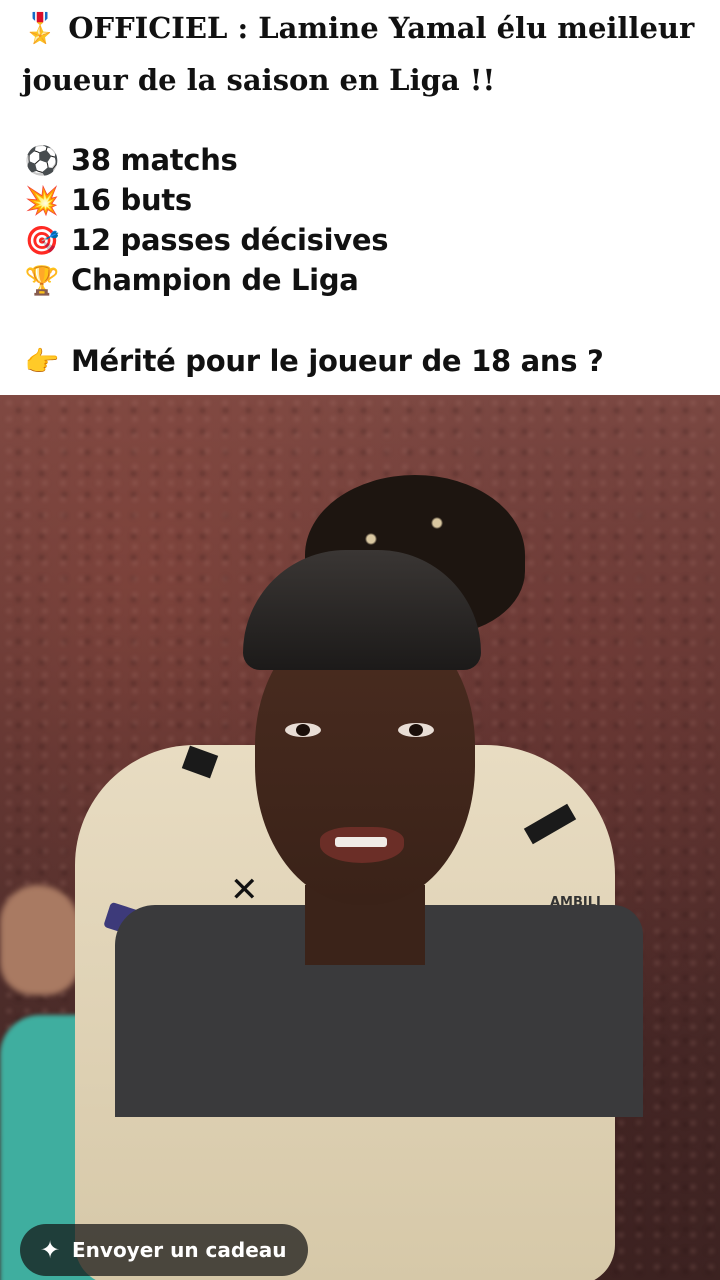 This screenshot has height=1280, width=720. I want to click on stat-assists: 🎯 12 passes décisives, so click(205, 240).